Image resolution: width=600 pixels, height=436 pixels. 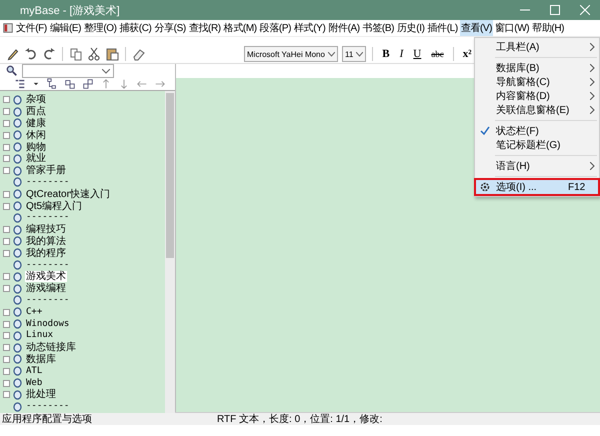 What do you see at coordinates (68, 194) in the screenshot?
I see `tree-node: QtCreator快速入门` at bounding box center [68, 194].